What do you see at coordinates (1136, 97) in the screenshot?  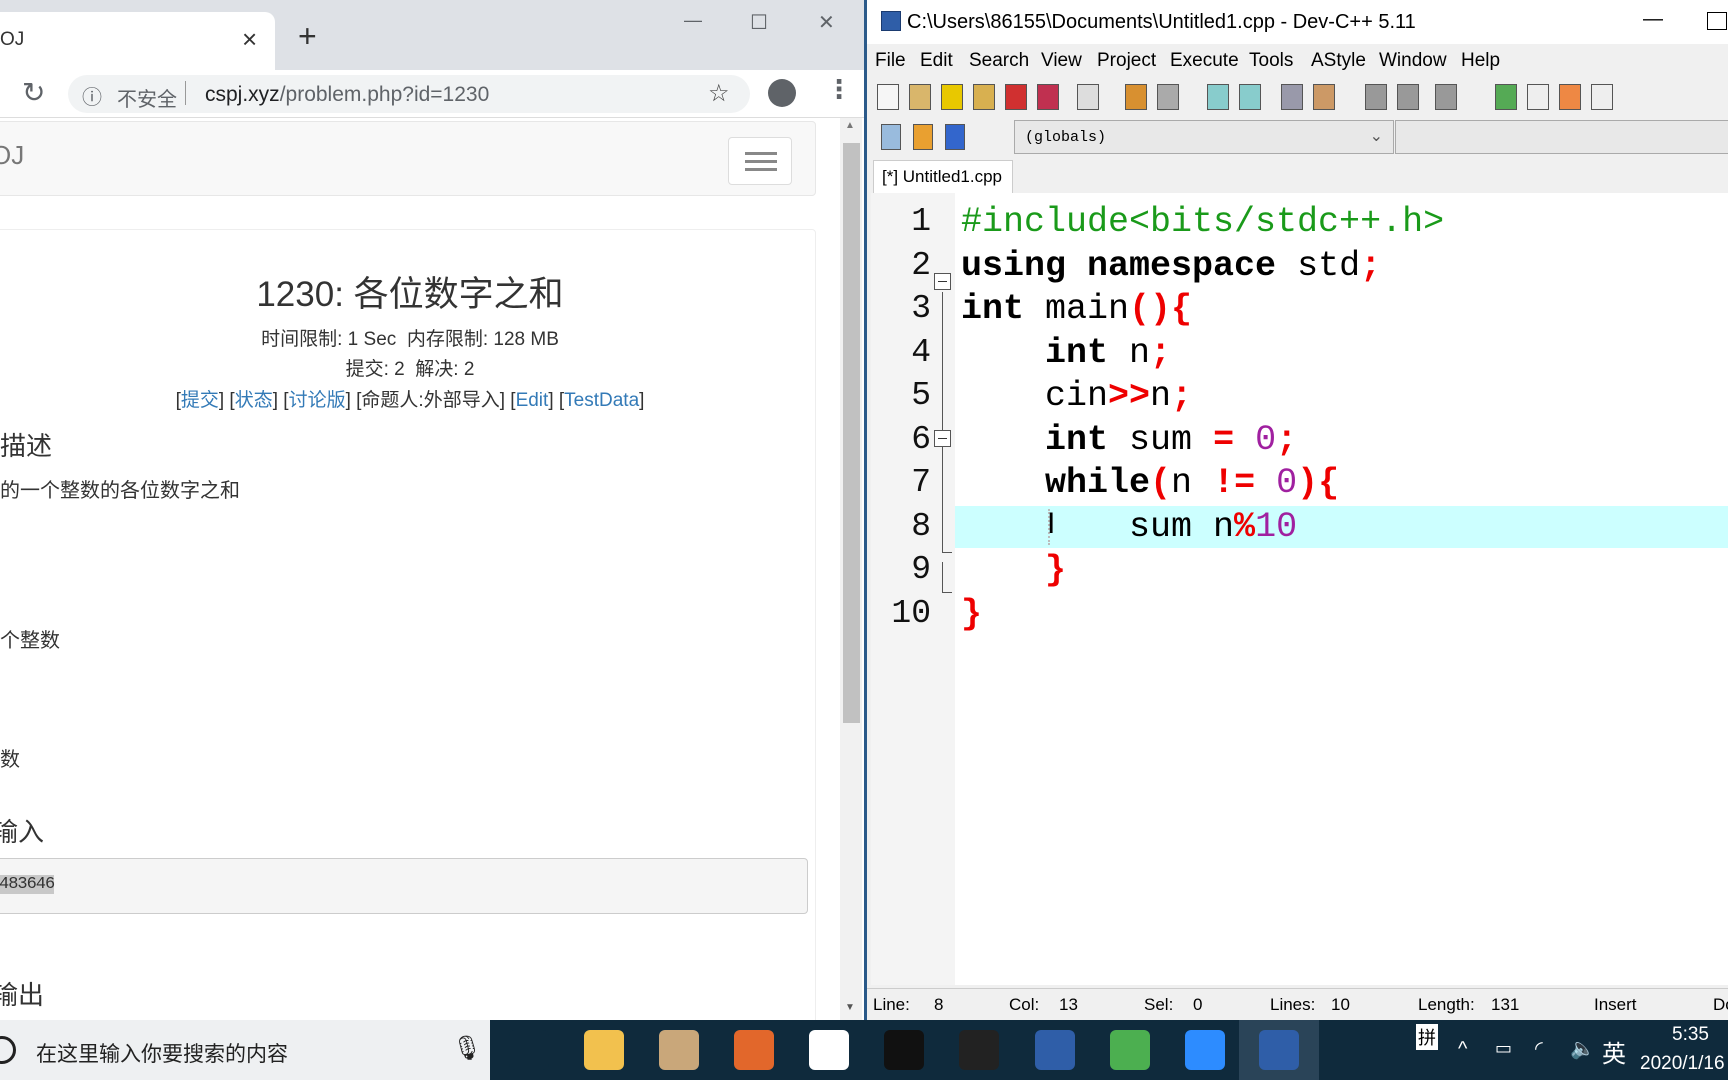 I see `undo-icon` at bounding box center [1136, 97].